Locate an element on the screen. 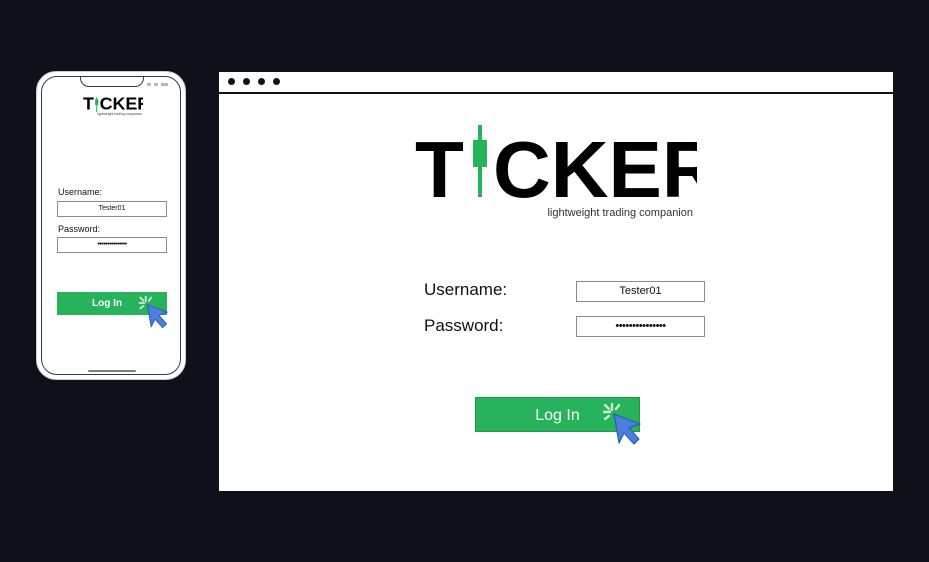  wifi-icon is located at coordinates (156, 84).